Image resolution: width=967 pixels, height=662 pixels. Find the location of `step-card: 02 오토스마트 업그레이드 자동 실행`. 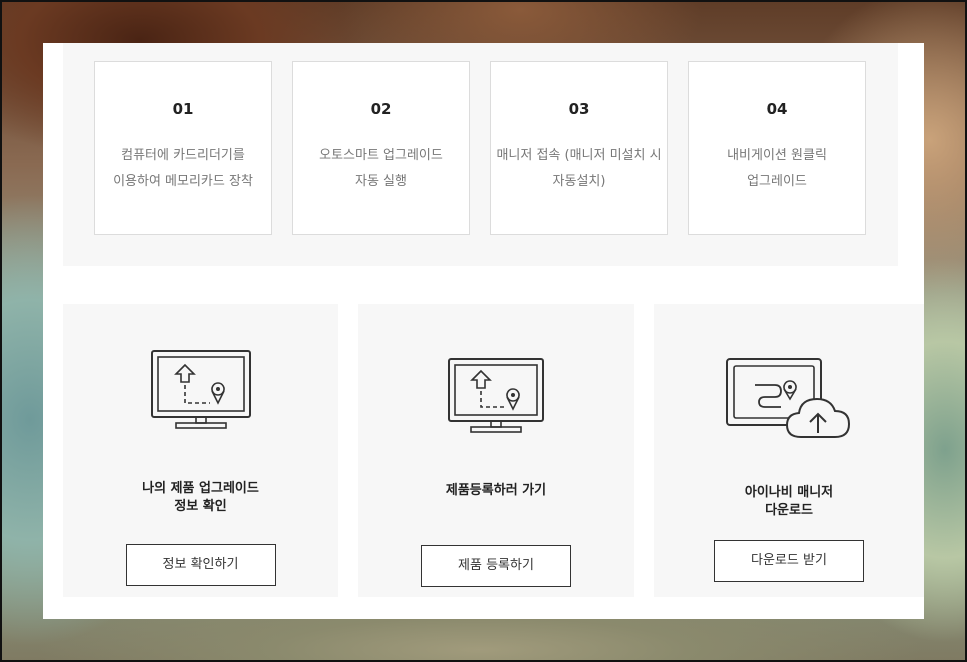

step-card: 02 오토스마트 업그레이드 자동 실행 is located at coordinates (381, 148).